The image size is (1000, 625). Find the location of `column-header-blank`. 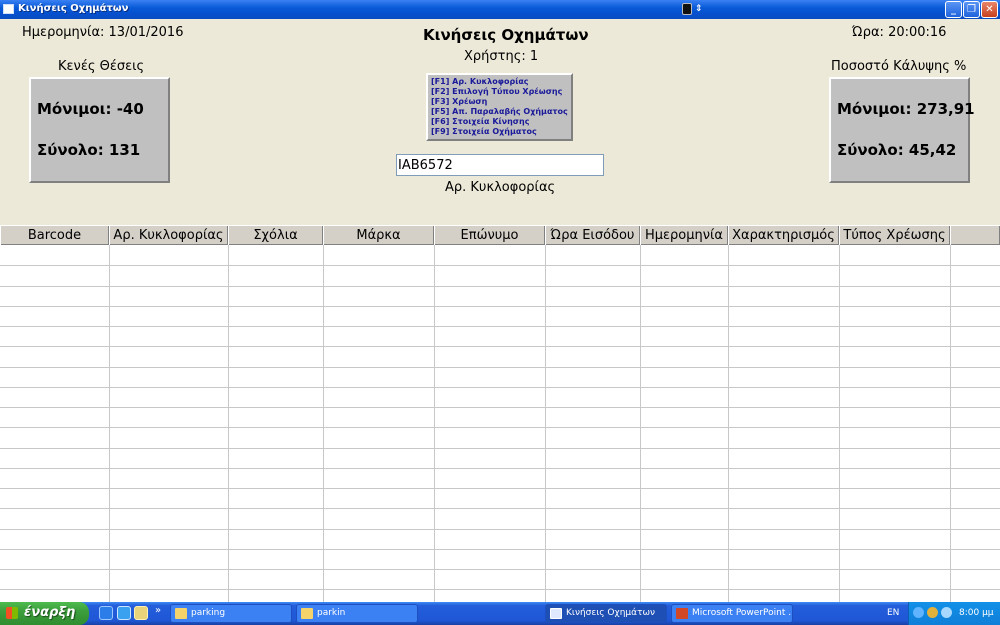

column-header-blank is located at coordinates (975, 235).